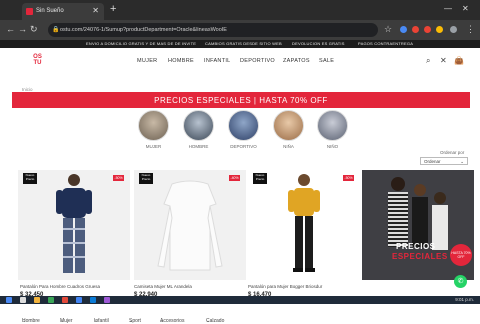 This screenshot has height=324, width=480. I want to click on lock-icon: 🔒, so click(56, 30).